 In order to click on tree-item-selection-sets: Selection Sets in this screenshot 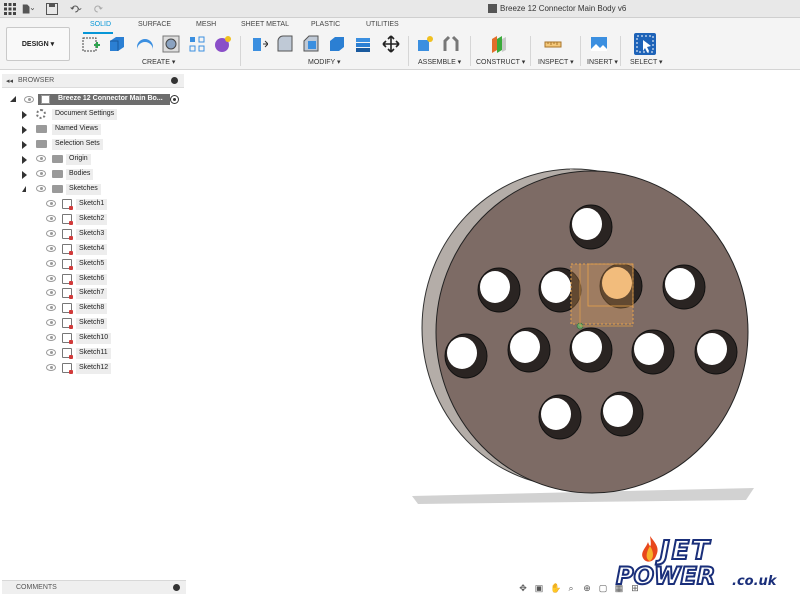, I will do `click(97, 145)`.